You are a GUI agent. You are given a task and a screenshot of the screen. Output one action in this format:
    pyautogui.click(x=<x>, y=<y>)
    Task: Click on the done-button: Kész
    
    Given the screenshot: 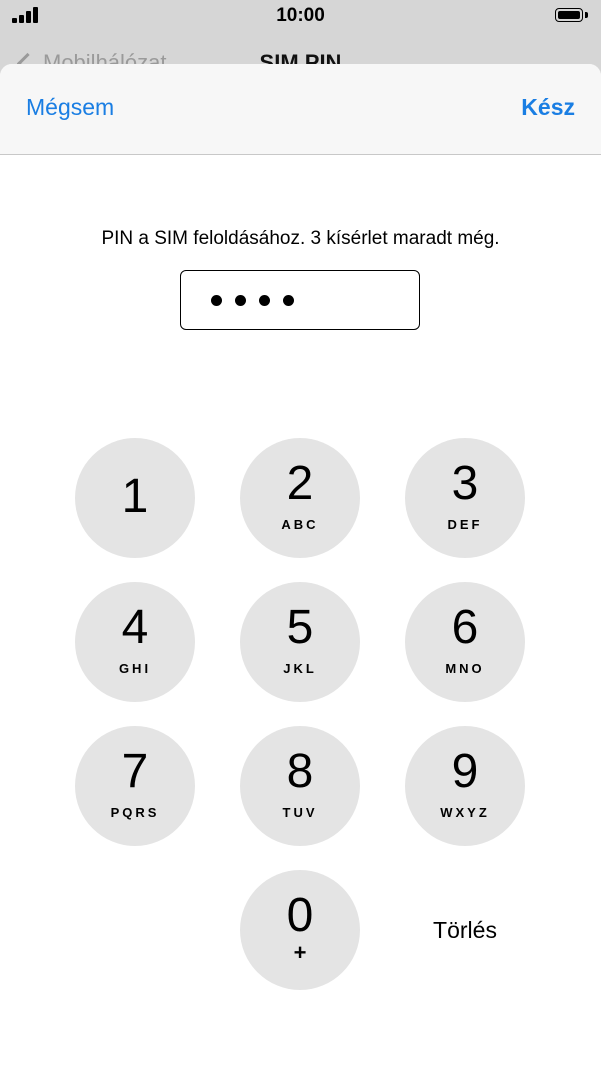 What is the action you would take?
    pyautogui.click(x=548, y=107)
    